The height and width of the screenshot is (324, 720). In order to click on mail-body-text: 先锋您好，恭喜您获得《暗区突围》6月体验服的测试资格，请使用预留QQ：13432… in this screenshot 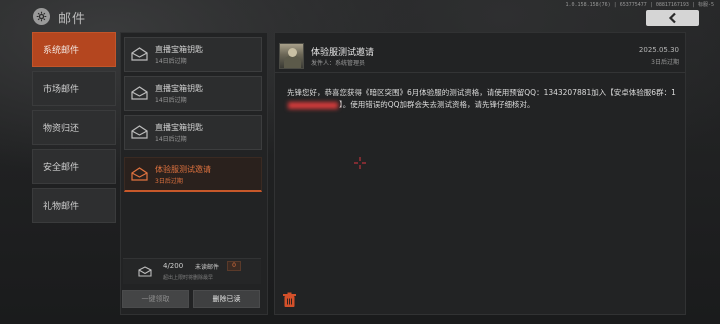, I will do `click(481, 92)`.